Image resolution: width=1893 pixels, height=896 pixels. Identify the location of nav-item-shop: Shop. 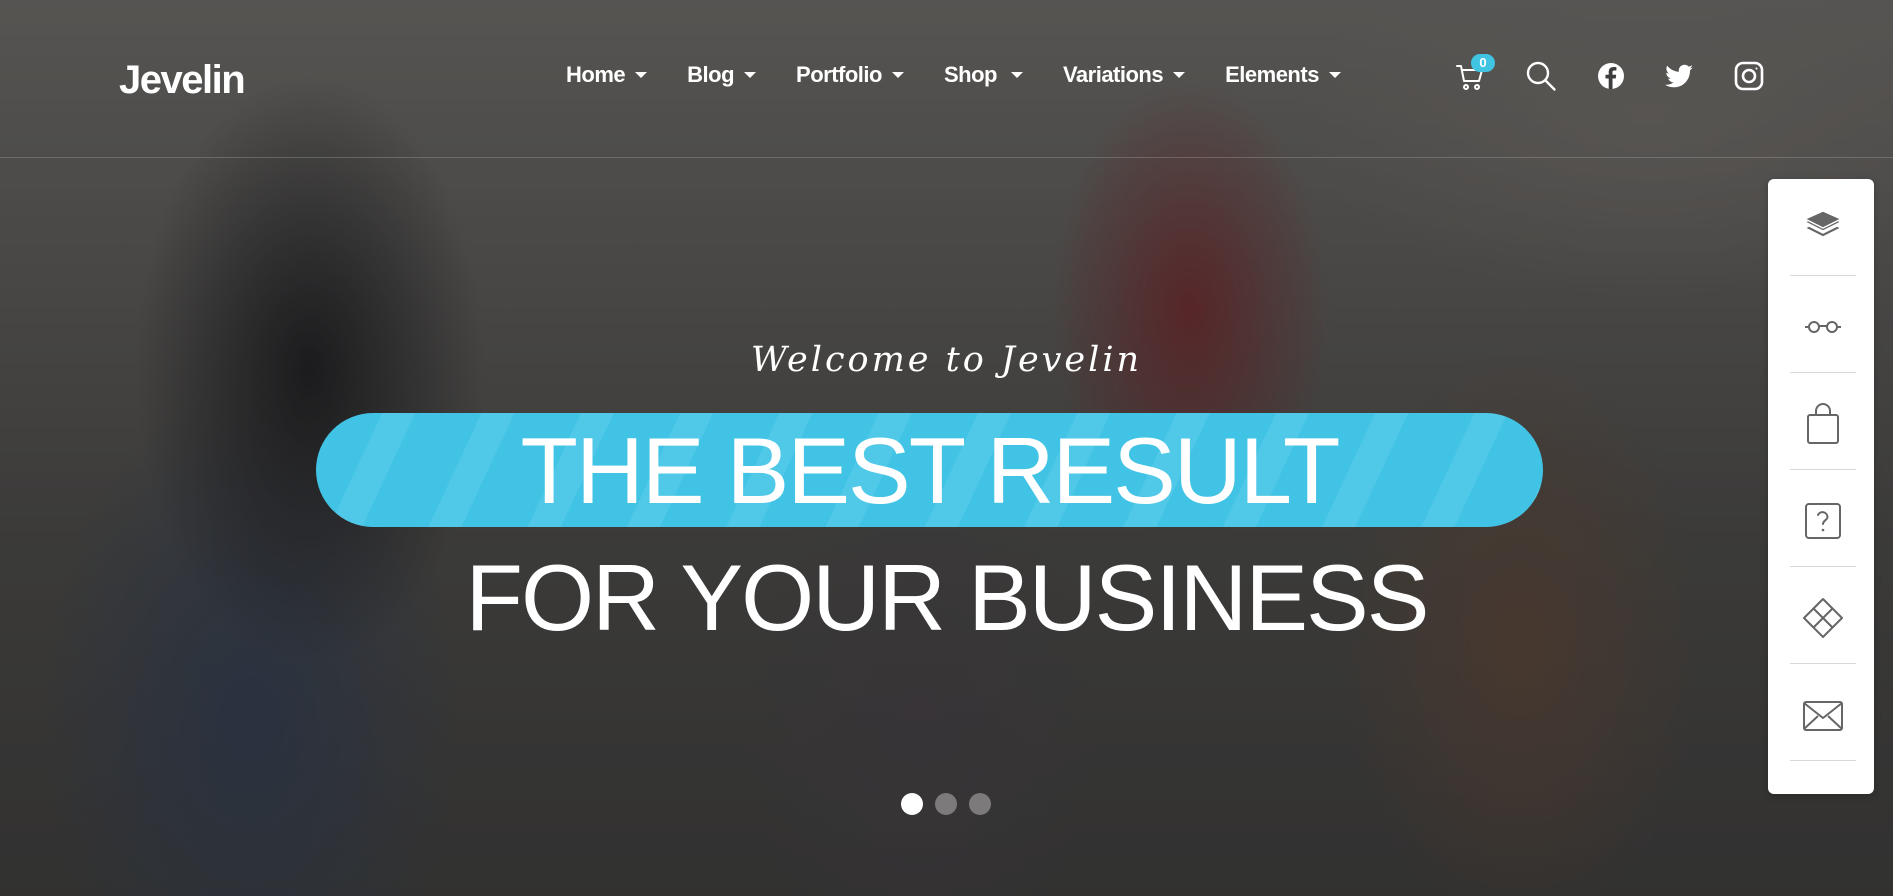
(983, 75).